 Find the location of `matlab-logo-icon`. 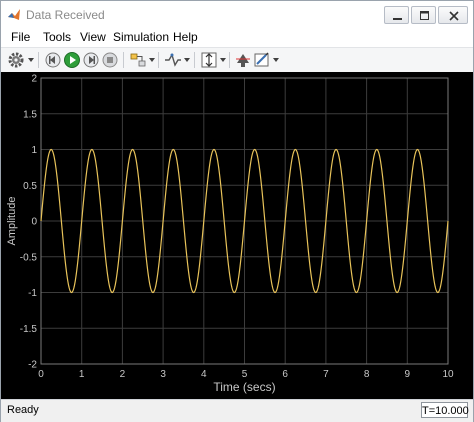

matlab-logo-icon is located at coordinates (14, 14).